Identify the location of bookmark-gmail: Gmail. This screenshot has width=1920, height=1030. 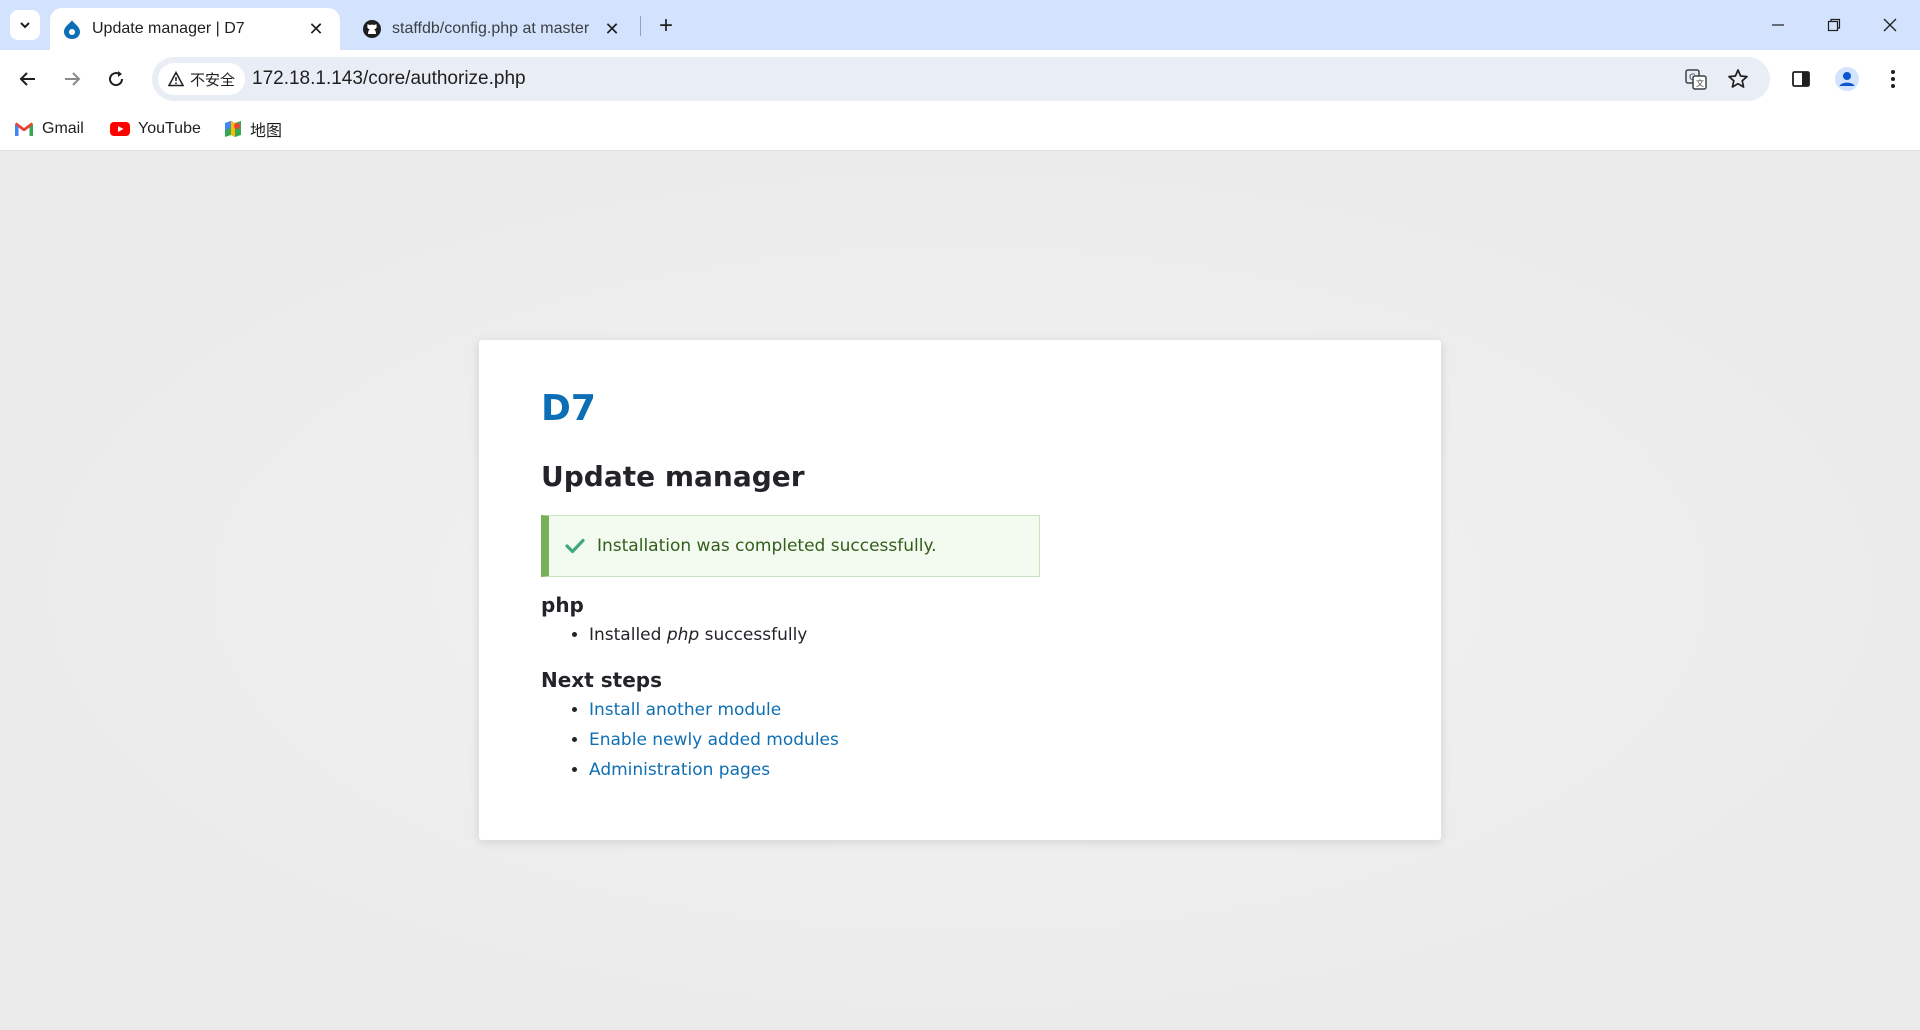
(49, 129).